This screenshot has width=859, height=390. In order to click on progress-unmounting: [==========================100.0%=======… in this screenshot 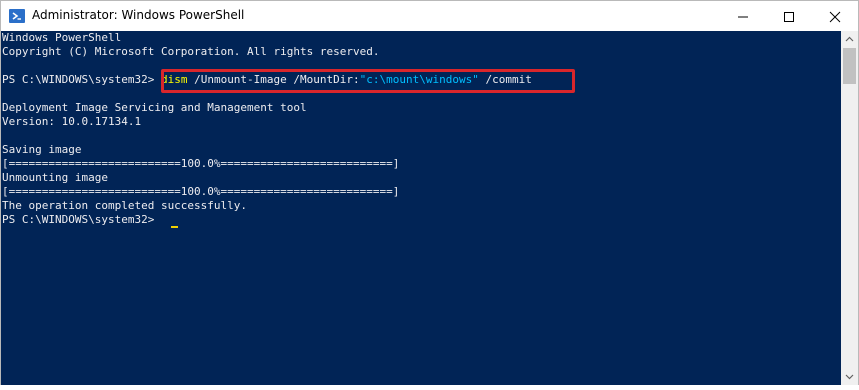, I will do `click(201, 191)`.